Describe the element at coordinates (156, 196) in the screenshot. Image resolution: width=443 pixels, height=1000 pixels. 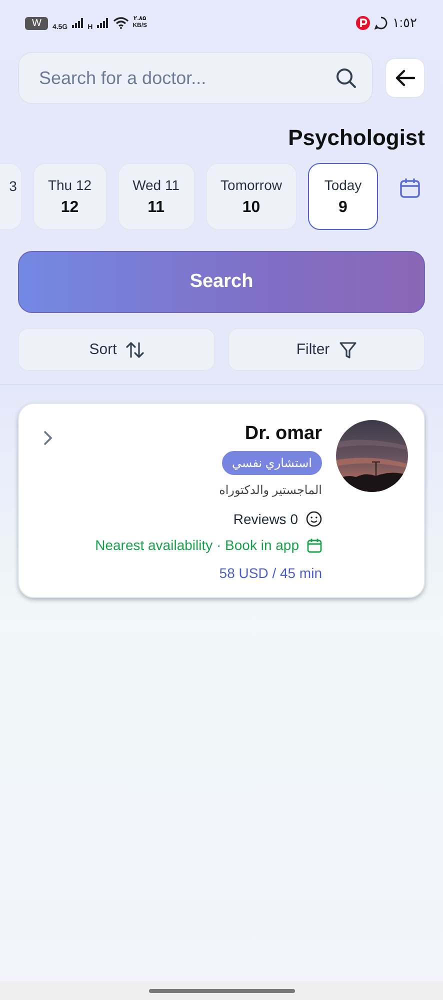
I see `date-chip: Wed 11 11` at that location.